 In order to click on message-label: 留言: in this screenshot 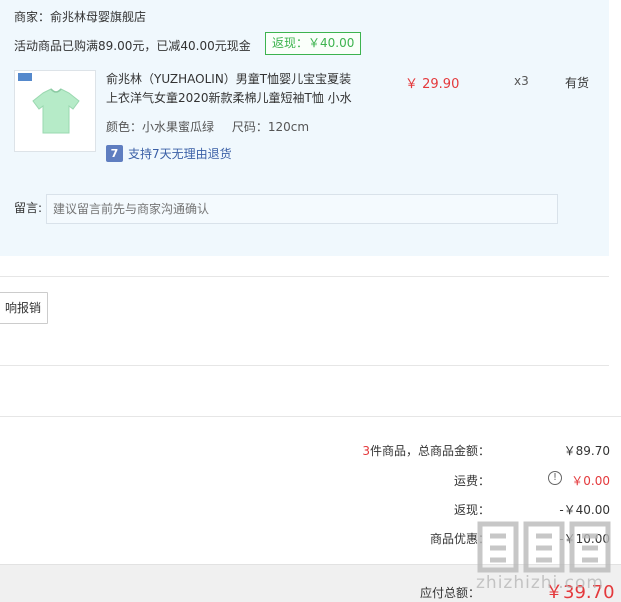, I will do `click(28, 208)`.